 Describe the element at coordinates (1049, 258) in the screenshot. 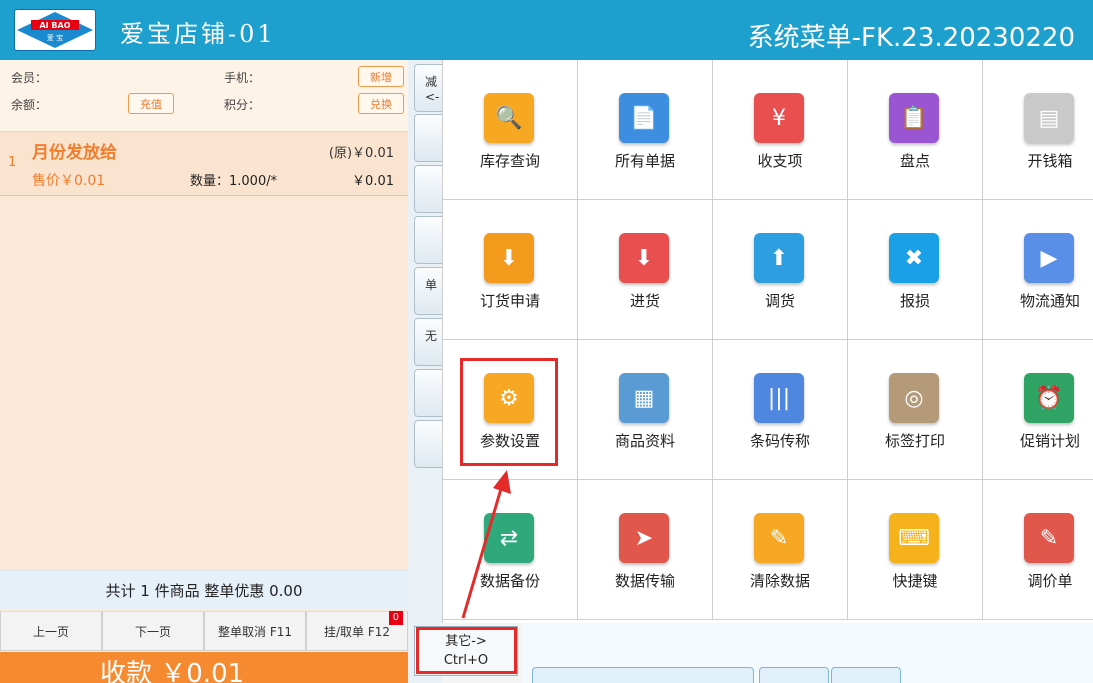

I see `logistics-icon: ▶` at that location.